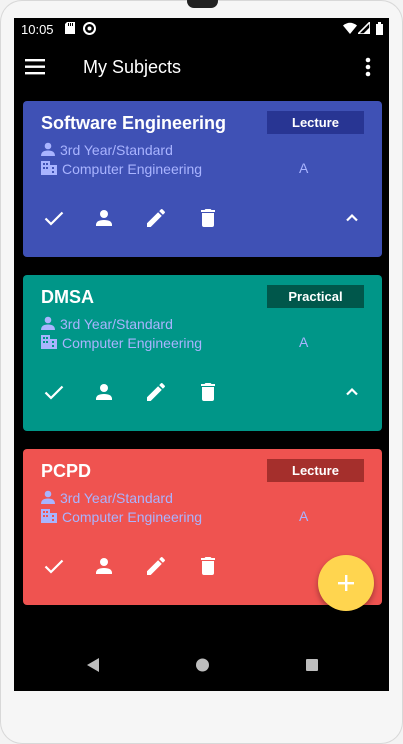 Image resolution: width=403 pixels, height=744 pixels. Describe the element at coordinates (70, 29) in the screenshot. I see `sd-card-icon` at that location.